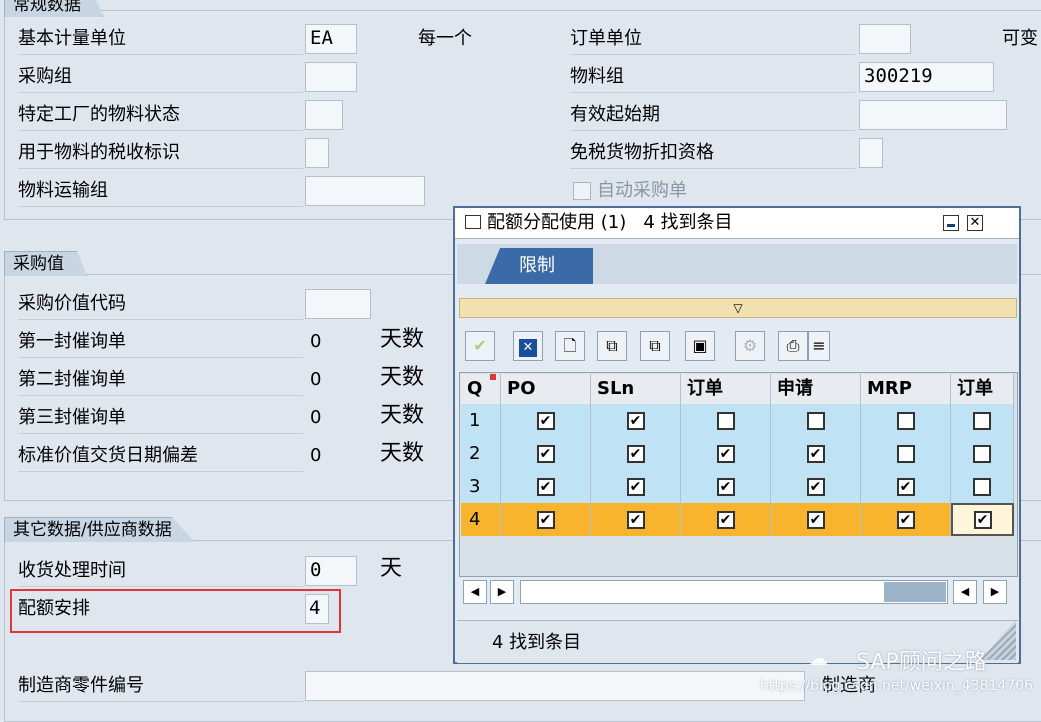 The width and height of the screenshot is (1041, 722). I want to click on horizontal-scroll-thumb, so click(915, 592).